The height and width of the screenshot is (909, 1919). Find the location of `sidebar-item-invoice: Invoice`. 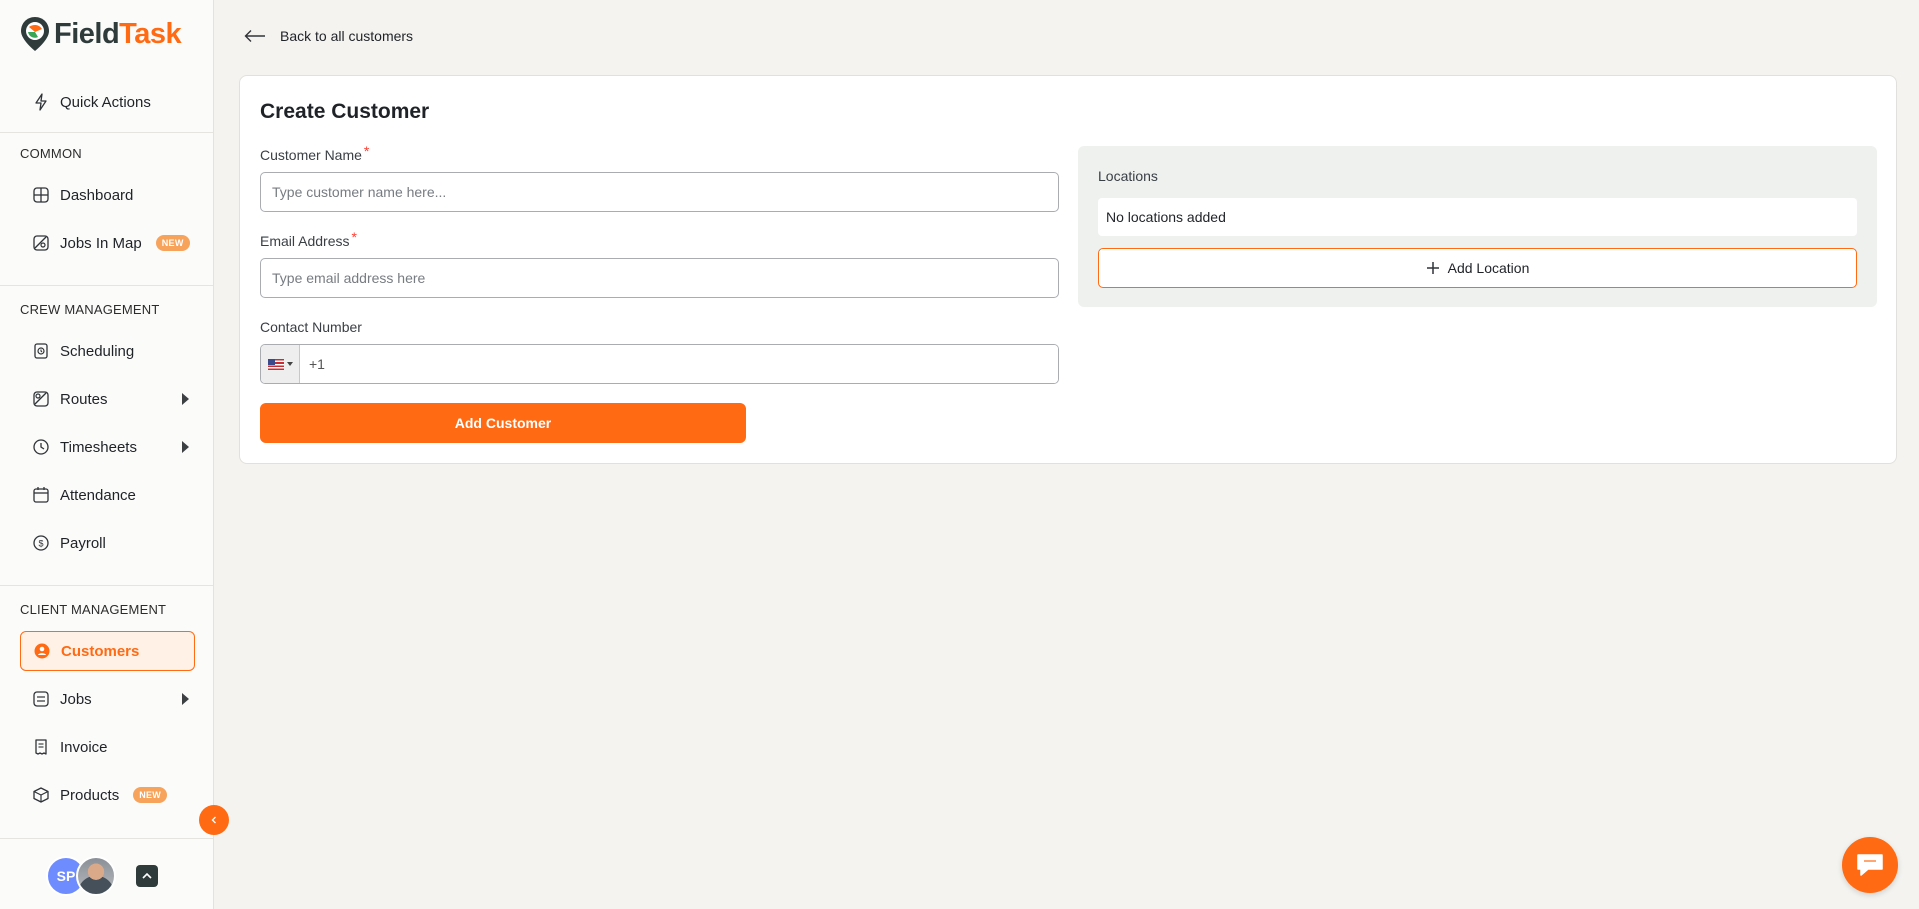

sidebar-item-invoice: Invoice is located at coordinates (107, 747).